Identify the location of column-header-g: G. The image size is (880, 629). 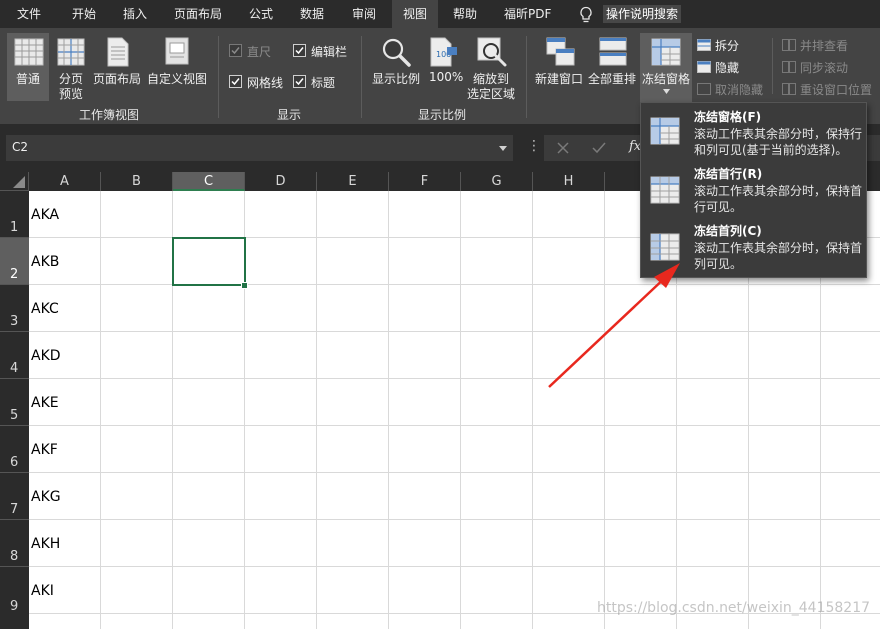
(497, 181).